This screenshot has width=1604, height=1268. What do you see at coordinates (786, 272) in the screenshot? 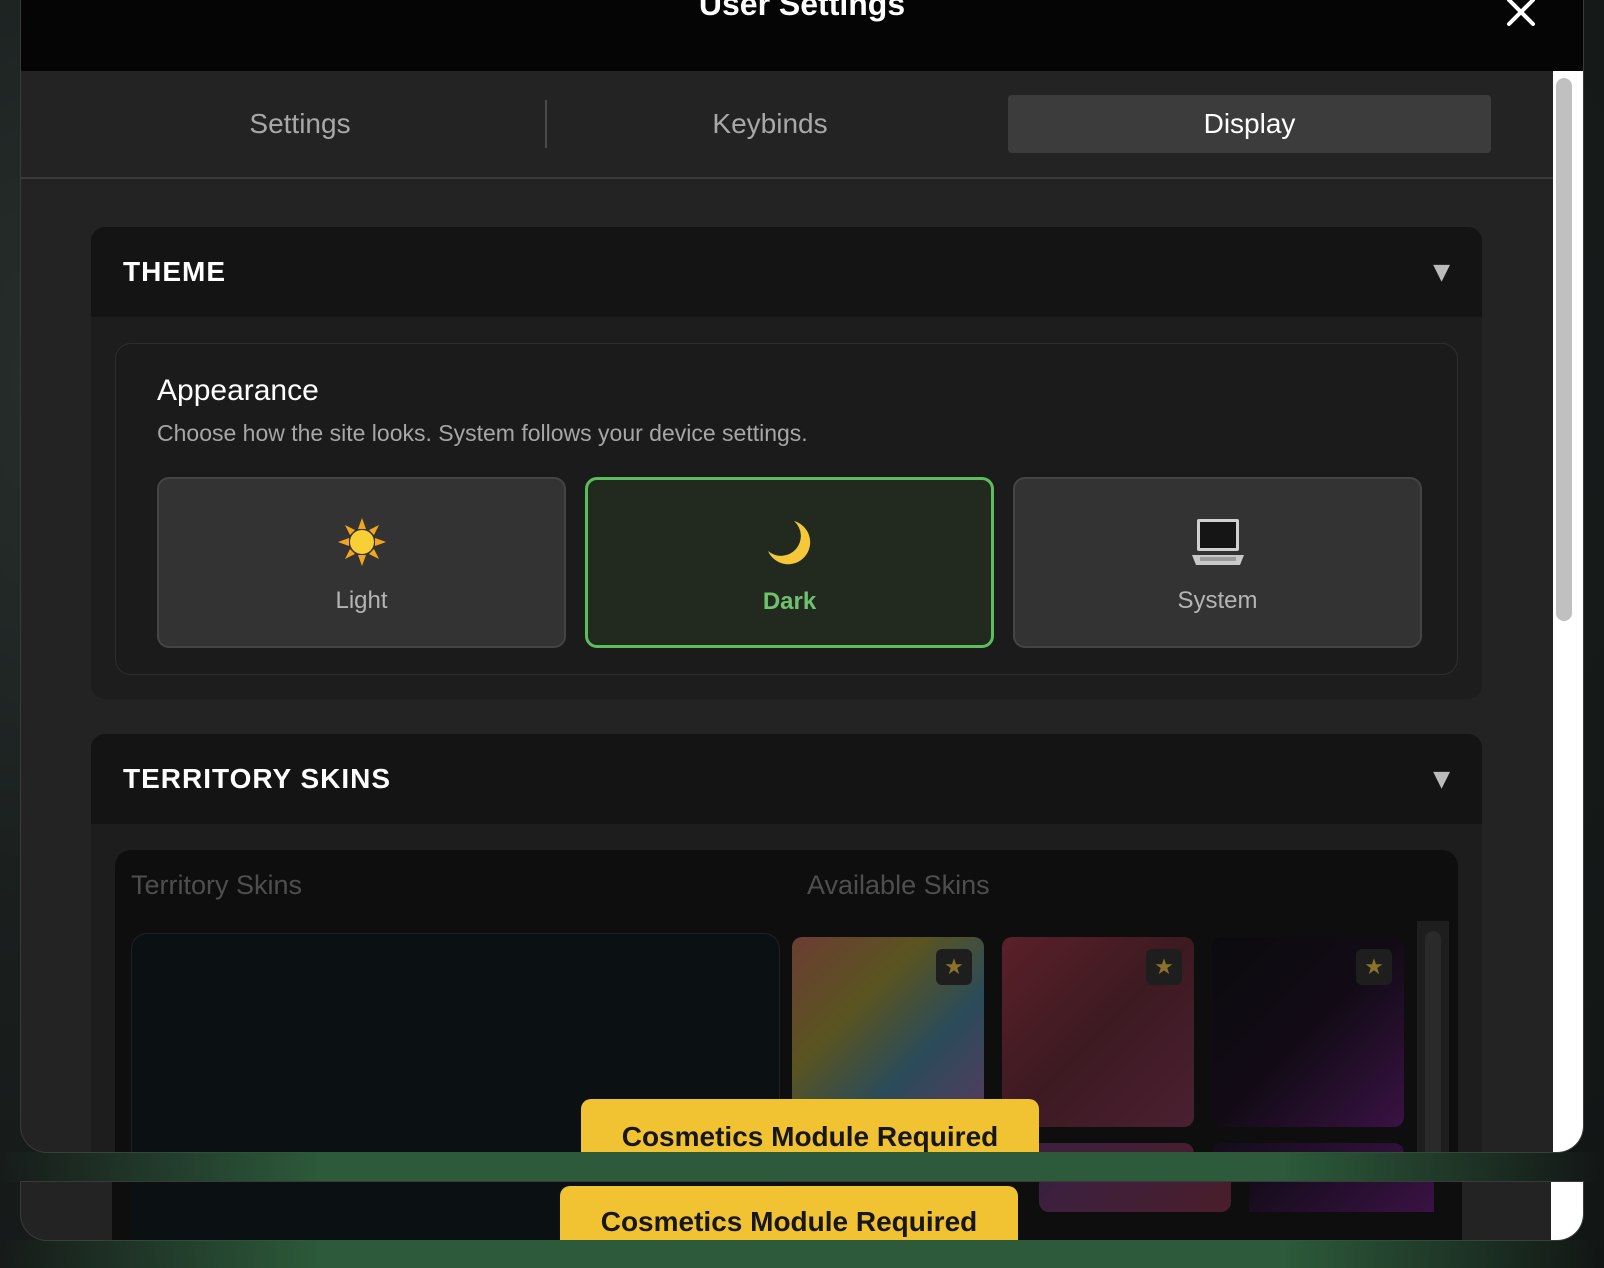
I see `theme-section-header: THEME ▼` at bounding box center [786, 272].